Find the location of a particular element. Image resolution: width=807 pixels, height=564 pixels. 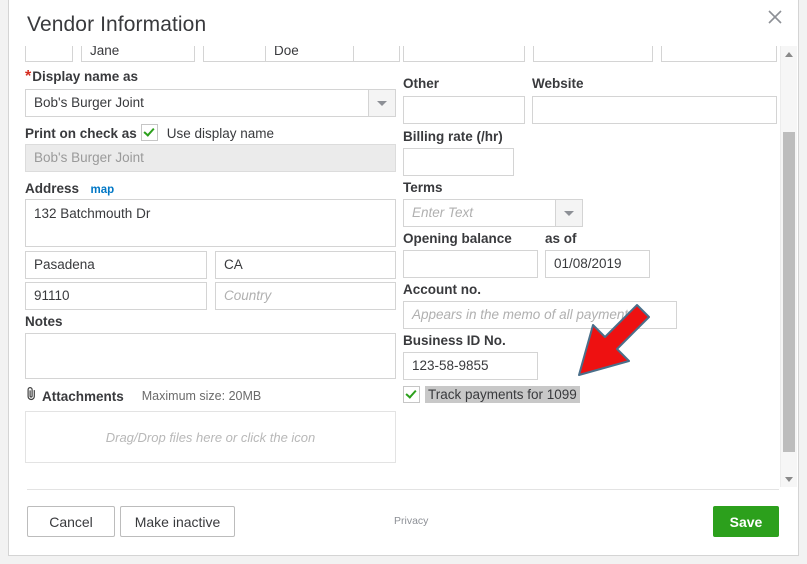

business-id-input: 123-58-9855 is located at coordinates (470, 366).